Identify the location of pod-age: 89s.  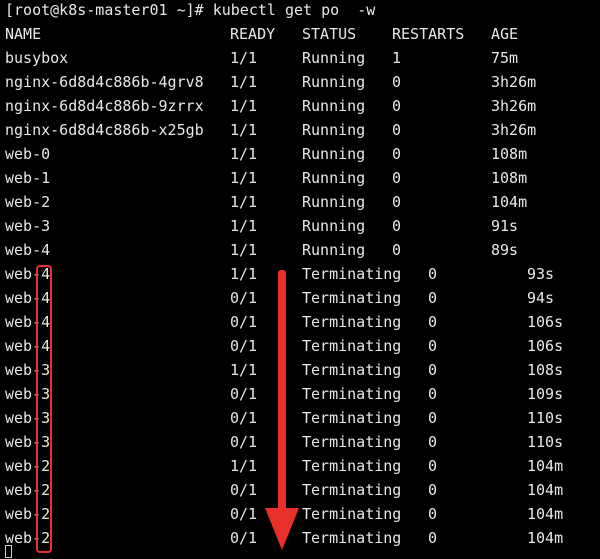
(505, 250).